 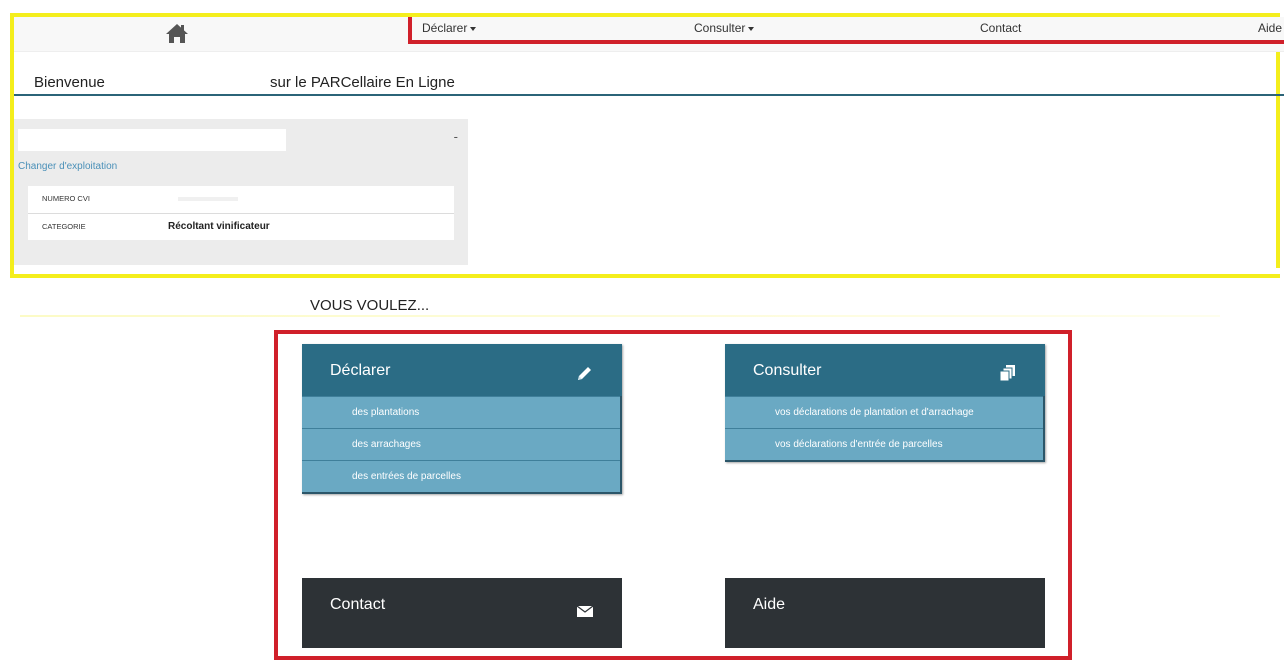 What do you see at coordinates (360, 370) in the screenshot?
I see `tile-declarer-title: Déclarer` at bounding box center [360, 370].